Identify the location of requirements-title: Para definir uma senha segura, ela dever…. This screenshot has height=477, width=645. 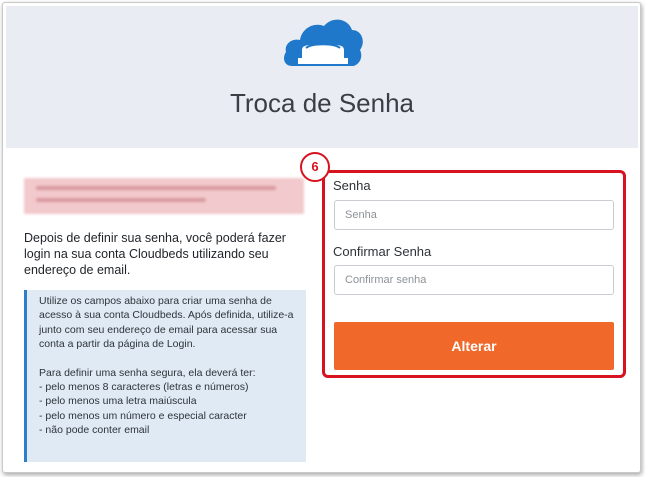
(147, 372).